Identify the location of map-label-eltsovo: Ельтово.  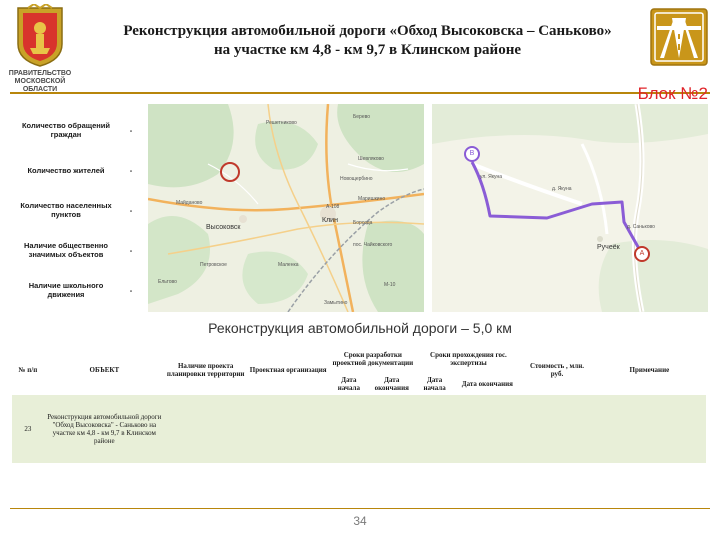
(167, 282).